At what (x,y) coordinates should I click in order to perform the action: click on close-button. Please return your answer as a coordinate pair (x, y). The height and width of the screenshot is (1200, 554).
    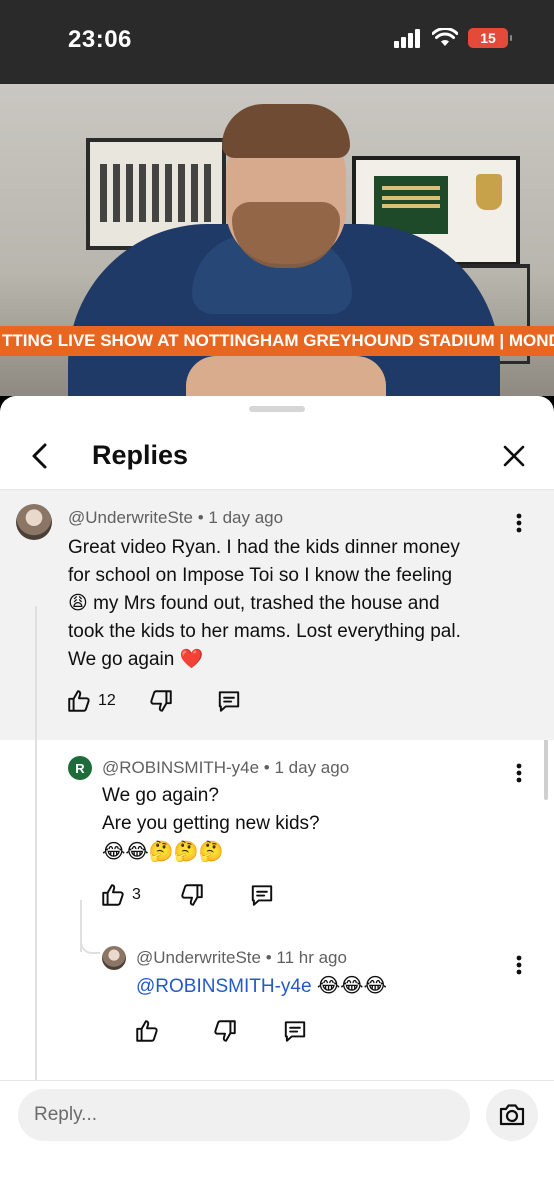
    Looking at the image, I should click on (514, 456).